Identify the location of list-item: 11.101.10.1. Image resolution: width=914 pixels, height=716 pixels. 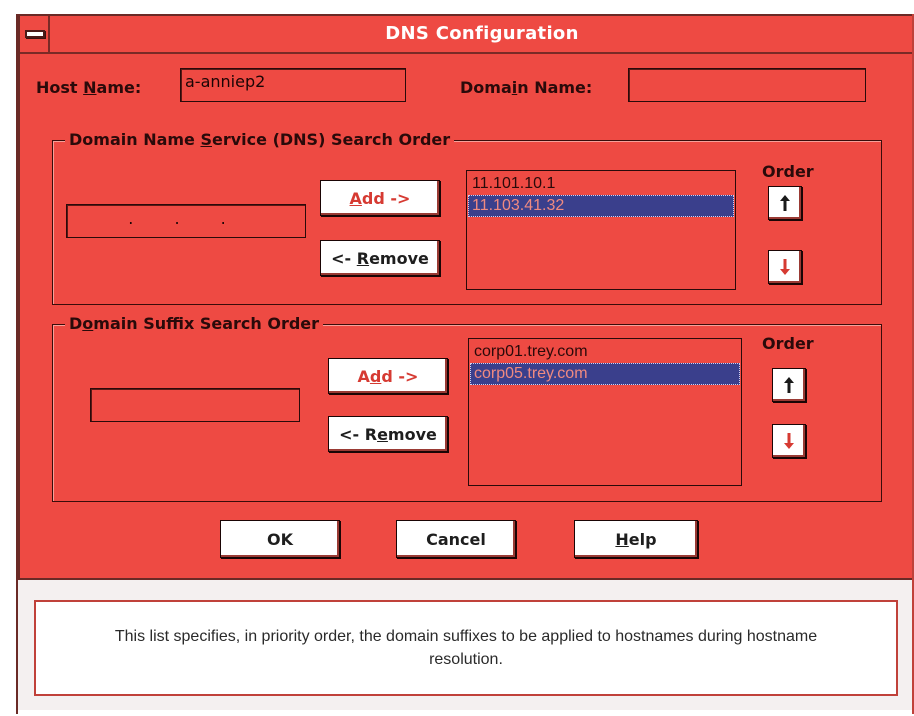
(601, 184).